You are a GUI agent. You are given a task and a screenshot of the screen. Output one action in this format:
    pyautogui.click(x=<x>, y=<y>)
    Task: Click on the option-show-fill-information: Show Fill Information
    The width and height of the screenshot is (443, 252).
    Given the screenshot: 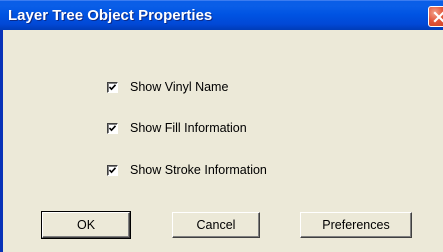 What is the action you would take?
    pyautogui.click(x=177, y=128)
    